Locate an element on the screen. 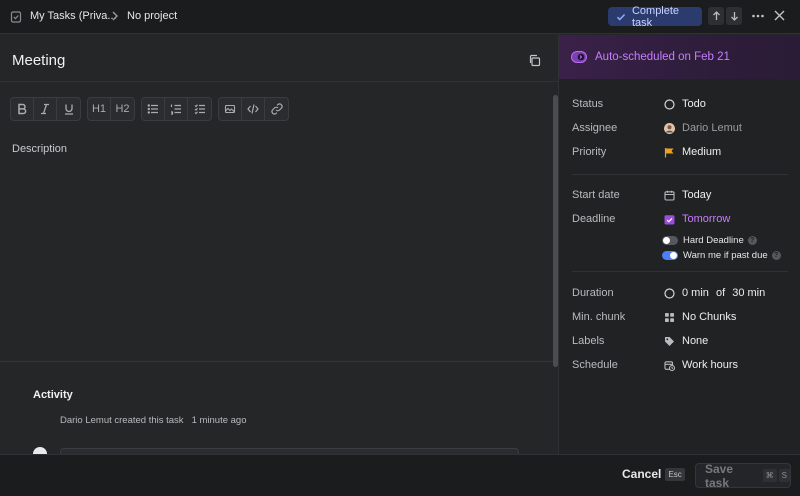 The image size is (800, 496). status-label: Status is located at coordinates (588, 104).